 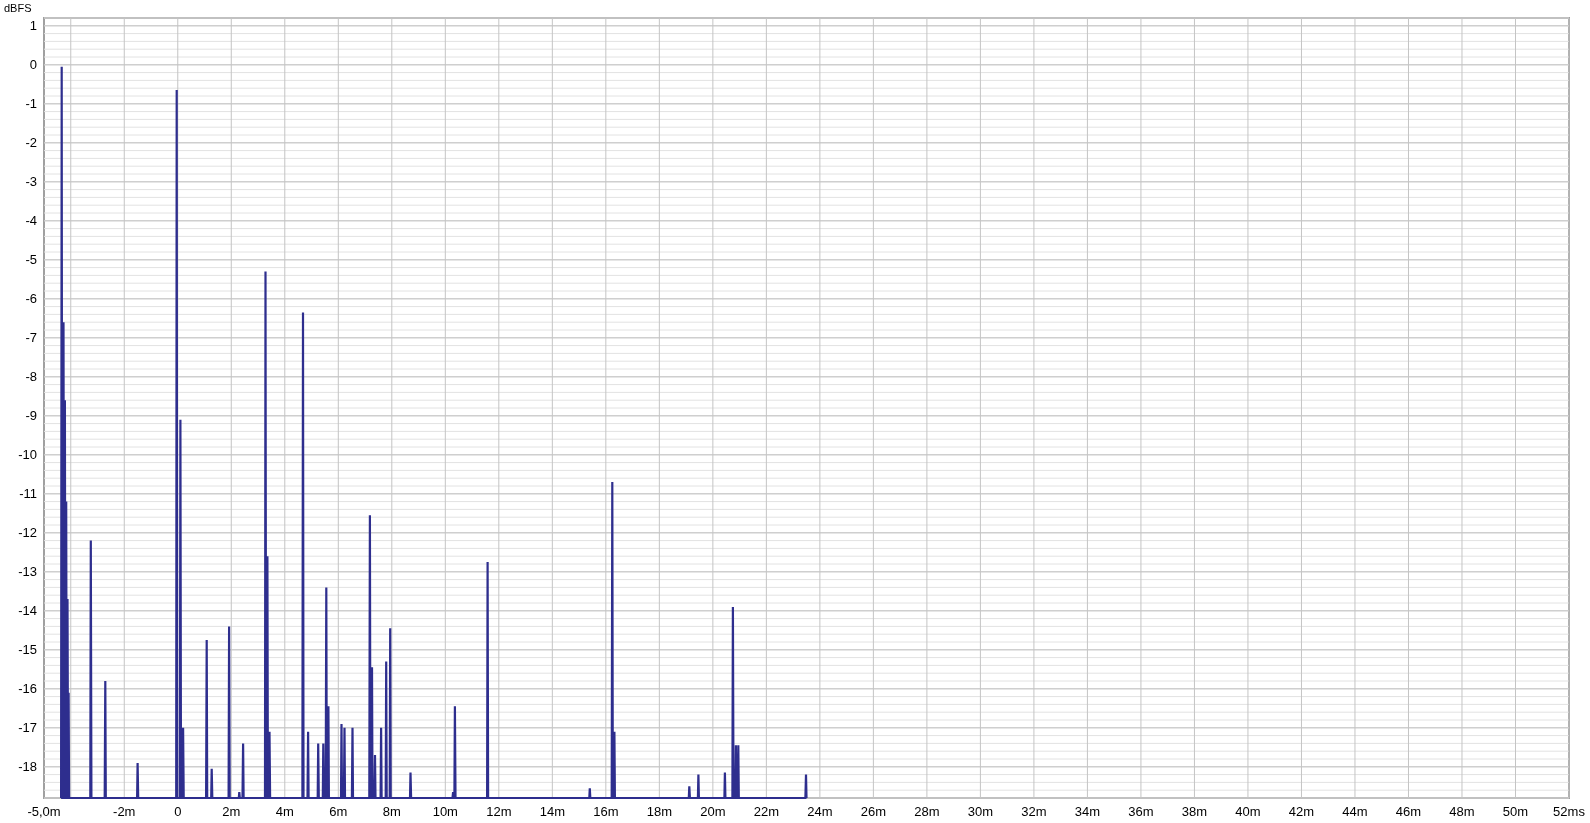 What do you see at coordinates (1515, 811) in the screenshot?
I see `x-tick-label: 50m` at bounding box center [1515, 811].